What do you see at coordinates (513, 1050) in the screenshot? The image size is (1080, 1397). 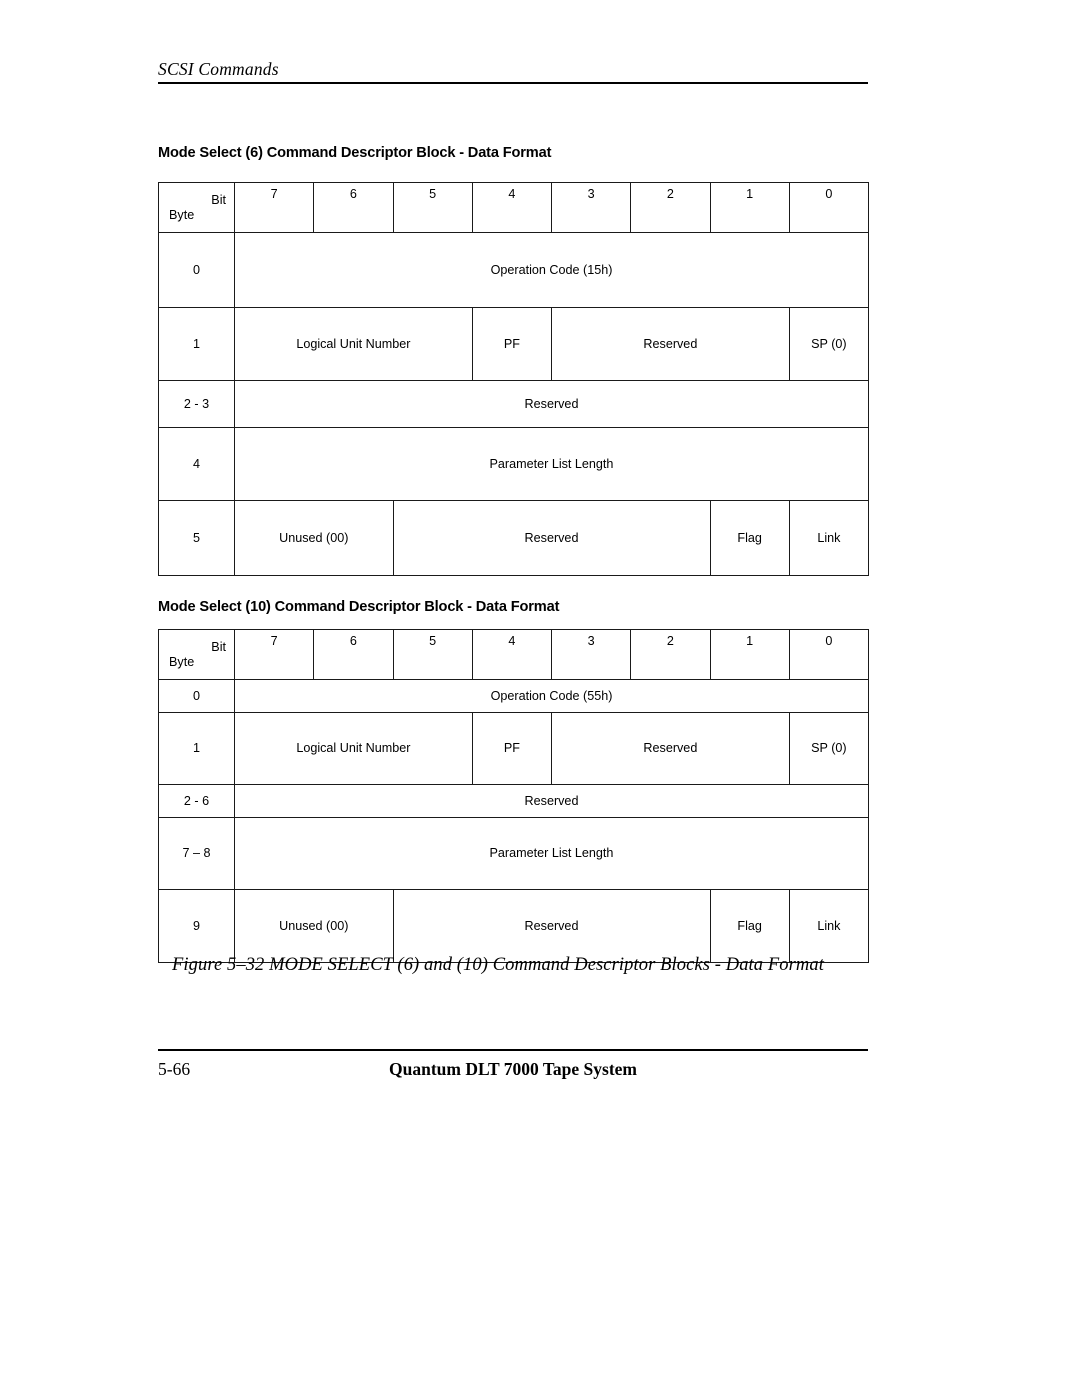 I see `footer-rule` at bounding box center [513, 1050].